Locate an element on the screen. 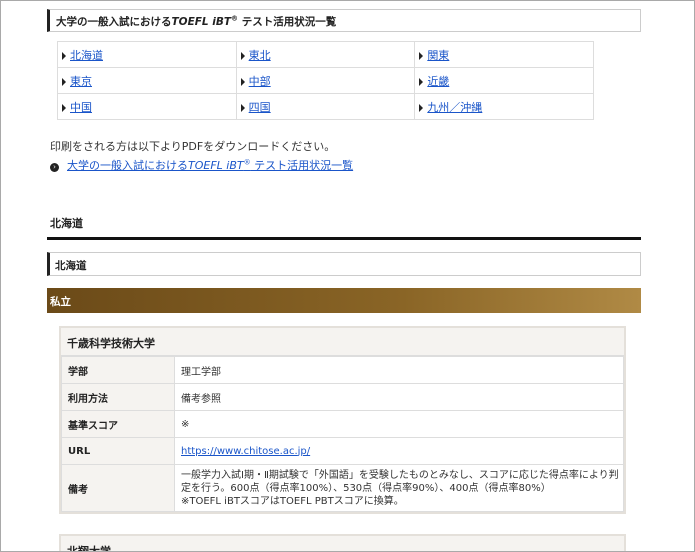  title-prefix: 大学の一般入試における is located at coordinates (114, 22).